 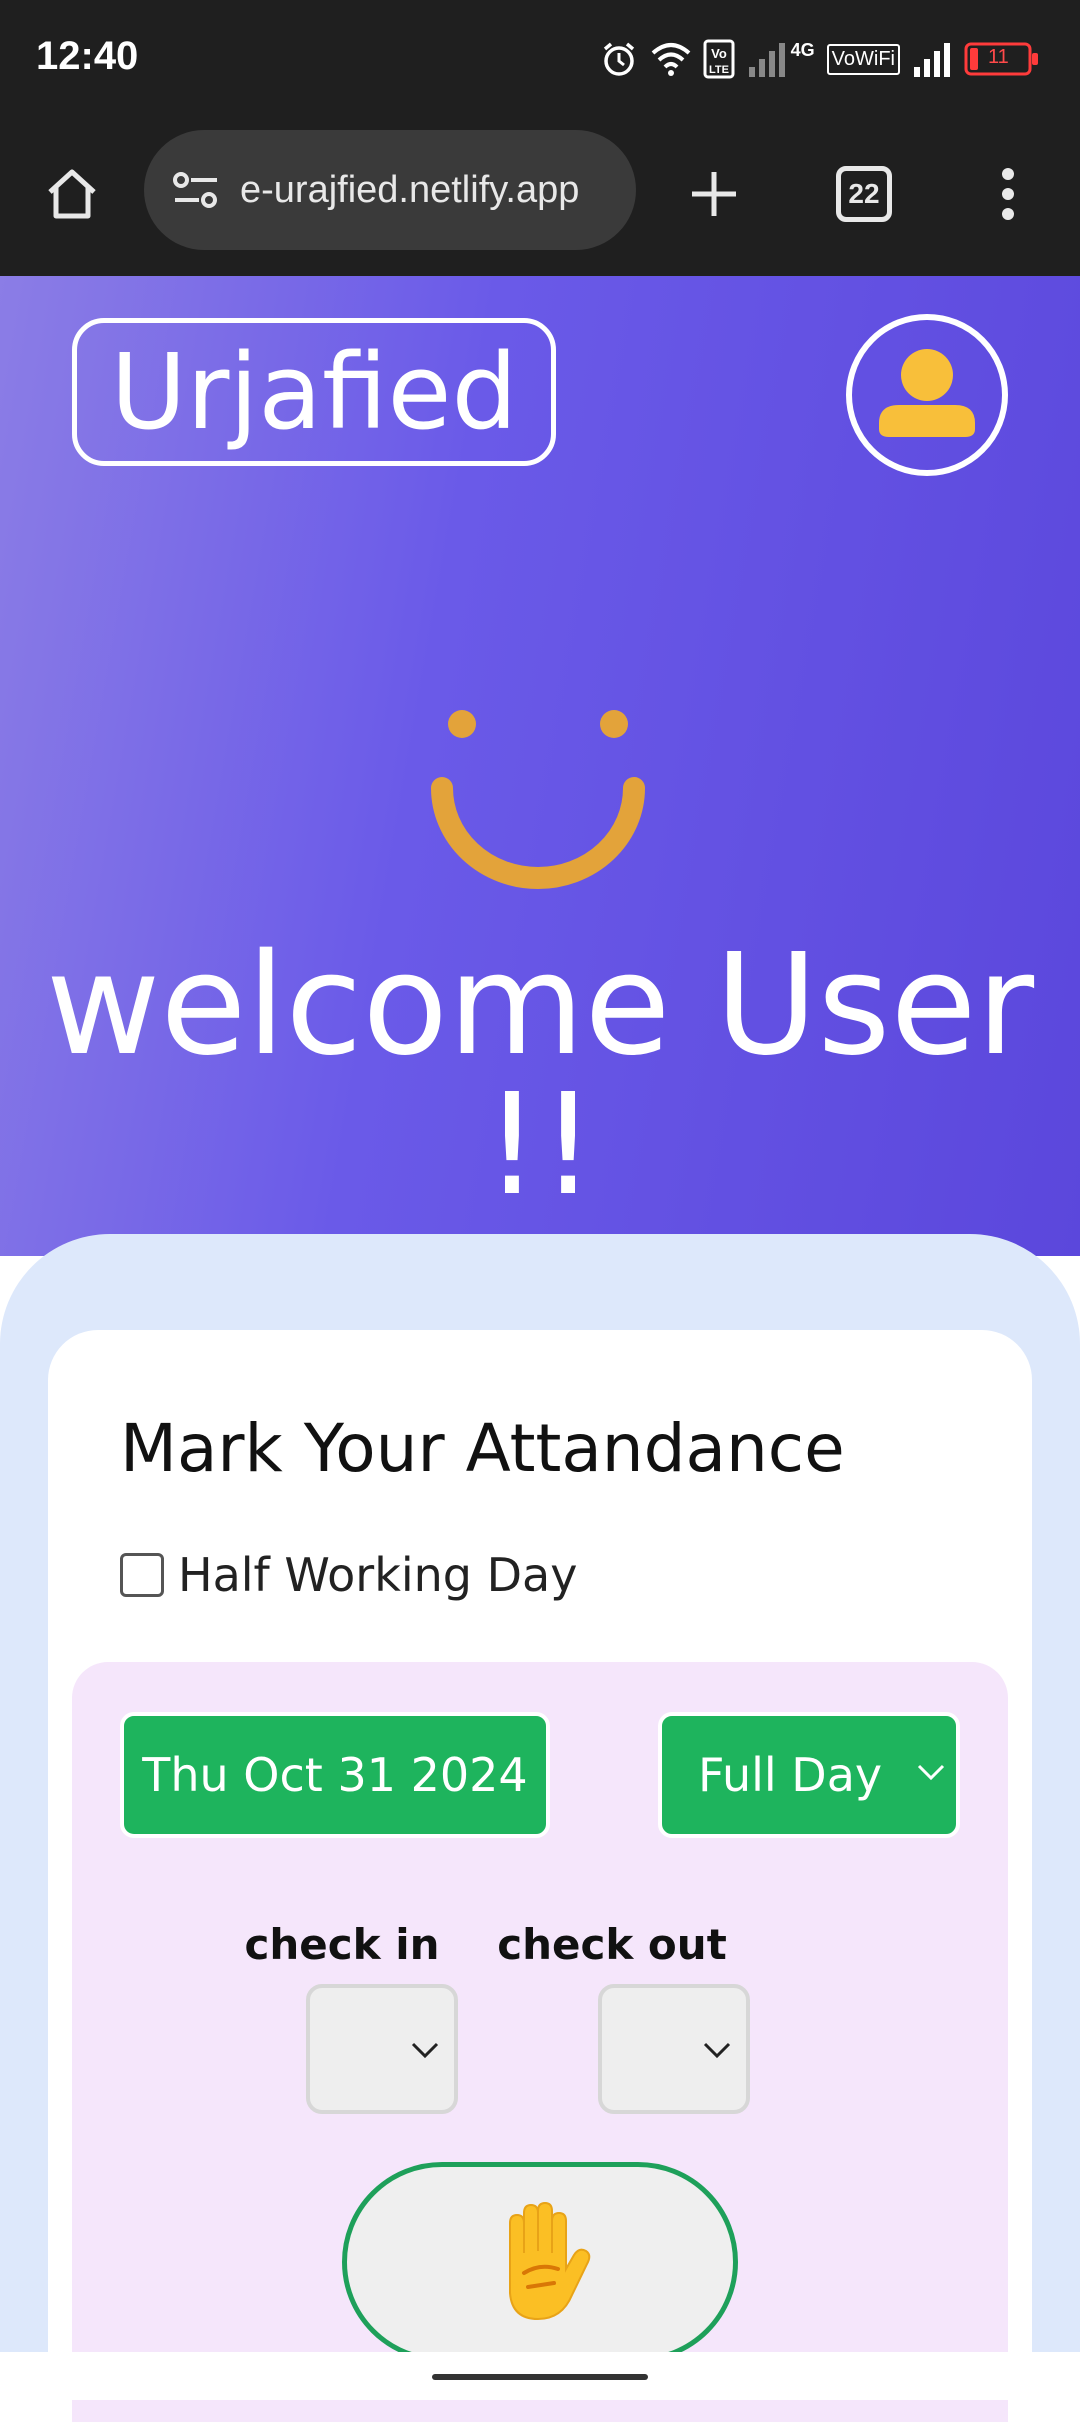 I want to click on user-icon, so click(x=927, y=393).